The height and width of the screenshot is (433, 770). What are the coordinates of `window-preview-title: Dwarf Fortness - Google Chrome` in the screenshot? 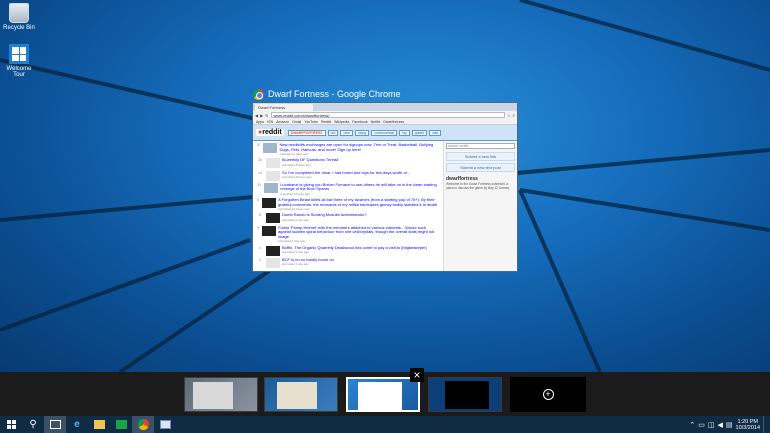 It's located at (327, 94).